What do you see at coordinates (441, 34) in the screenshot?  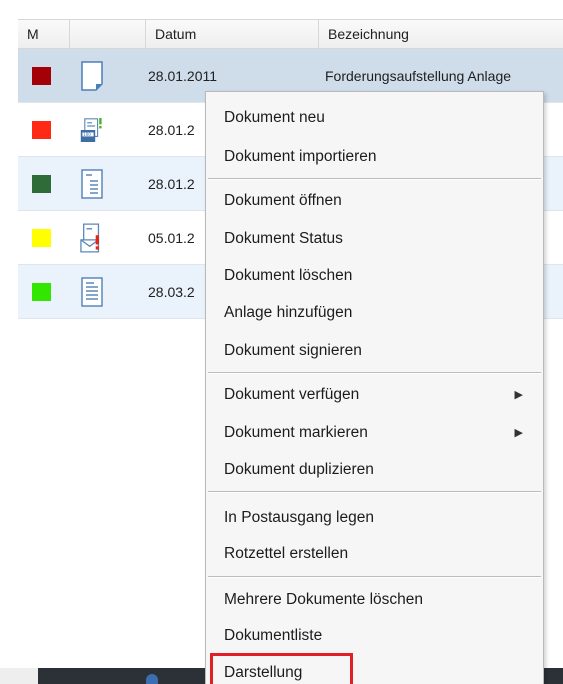 I see `column-header-description: Bezeichnung` at bounding box center [441, 34].